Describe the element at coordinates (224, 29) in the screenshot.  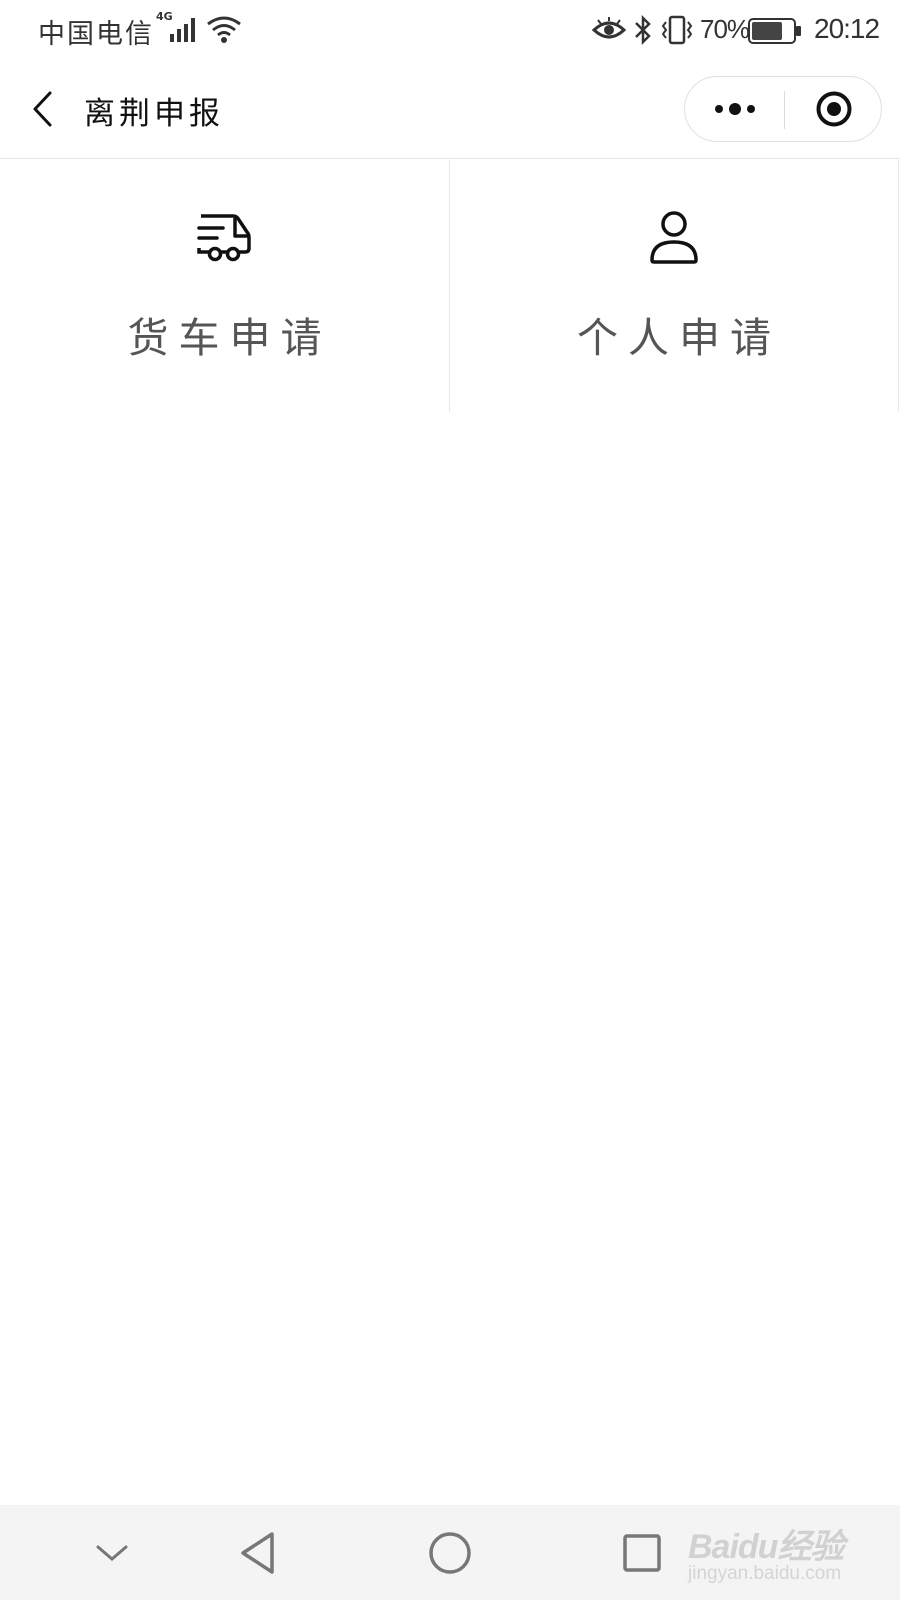
I see `wifi-icon` at that location.